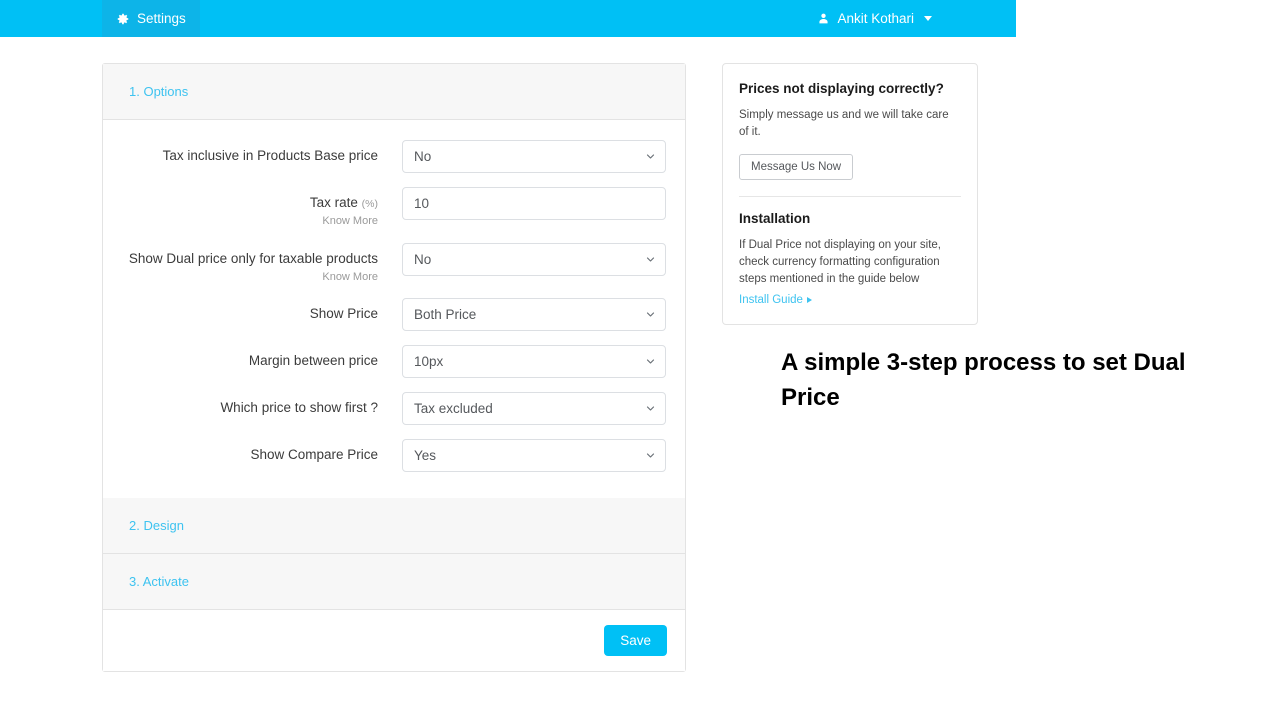  What do you see at coordinates (123, 19) in the screenshot?
I see `gear-icon` at bounding box center [123, 19].